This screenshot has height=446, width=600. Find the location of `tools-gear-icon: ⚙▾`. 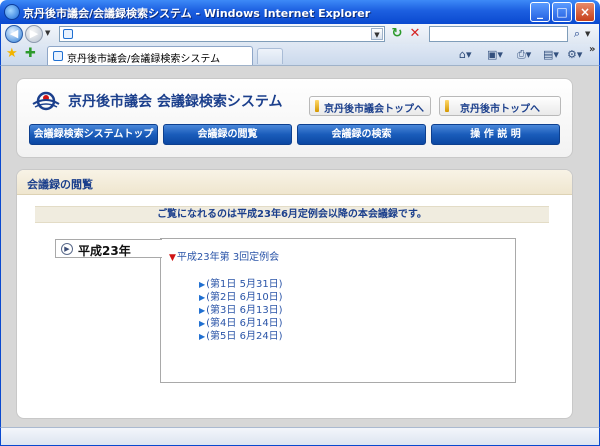

tools-gear-icon: ⚙▾ is located at coordinates (574, 55).